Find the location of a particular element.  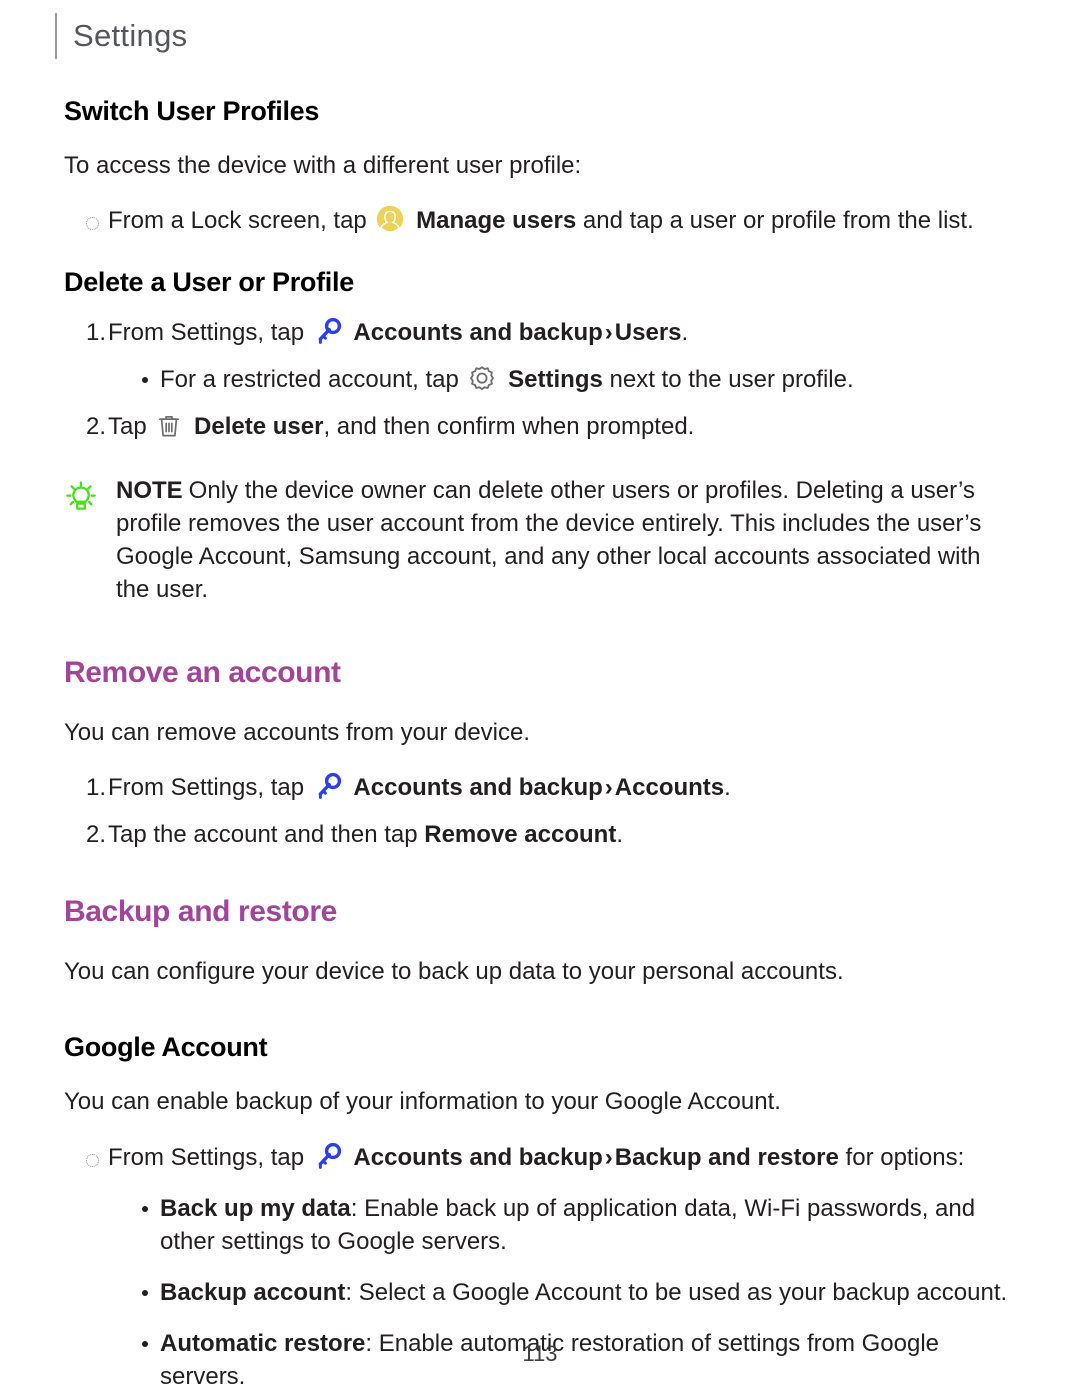

heading-delete-user-or-profile: Delete a User or Profile is located at coordinates (209, 282).